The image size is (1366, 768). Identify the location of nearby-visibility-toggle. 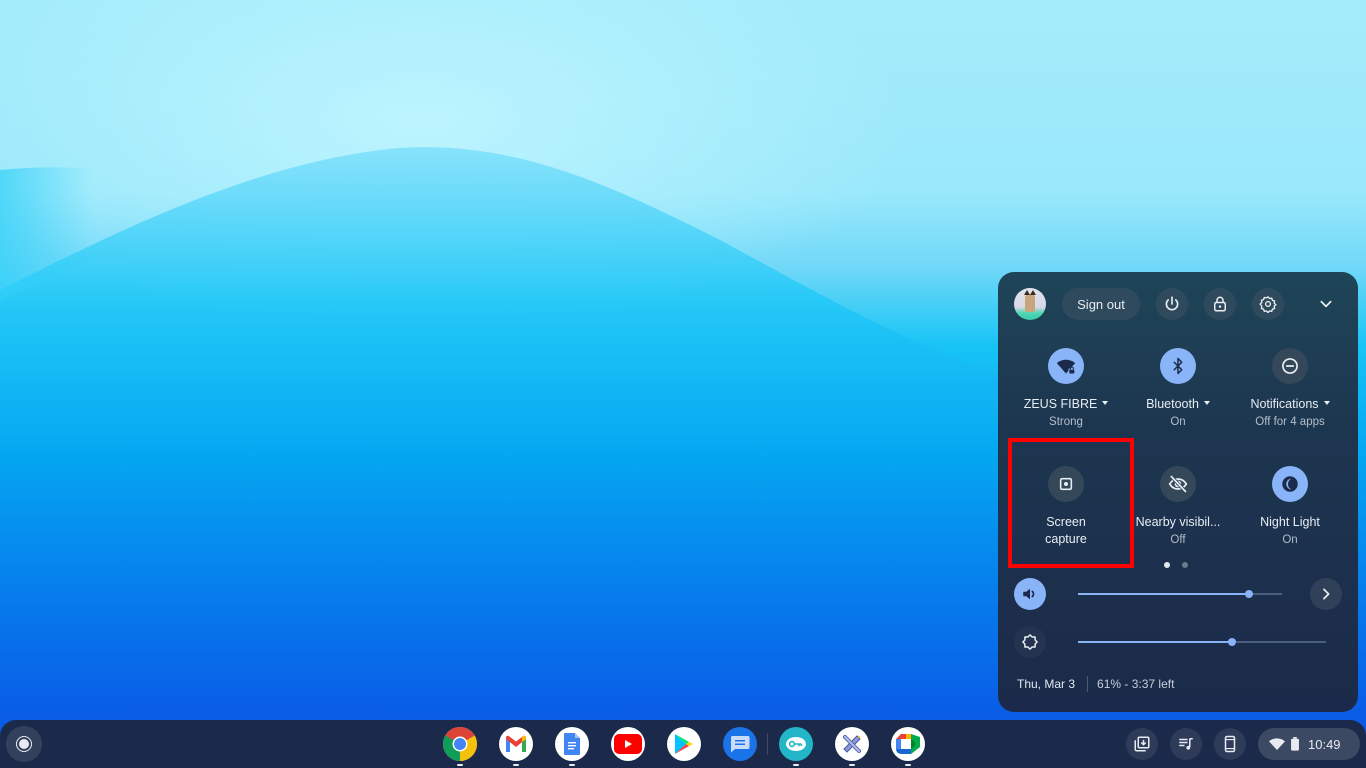
(1178, 484).